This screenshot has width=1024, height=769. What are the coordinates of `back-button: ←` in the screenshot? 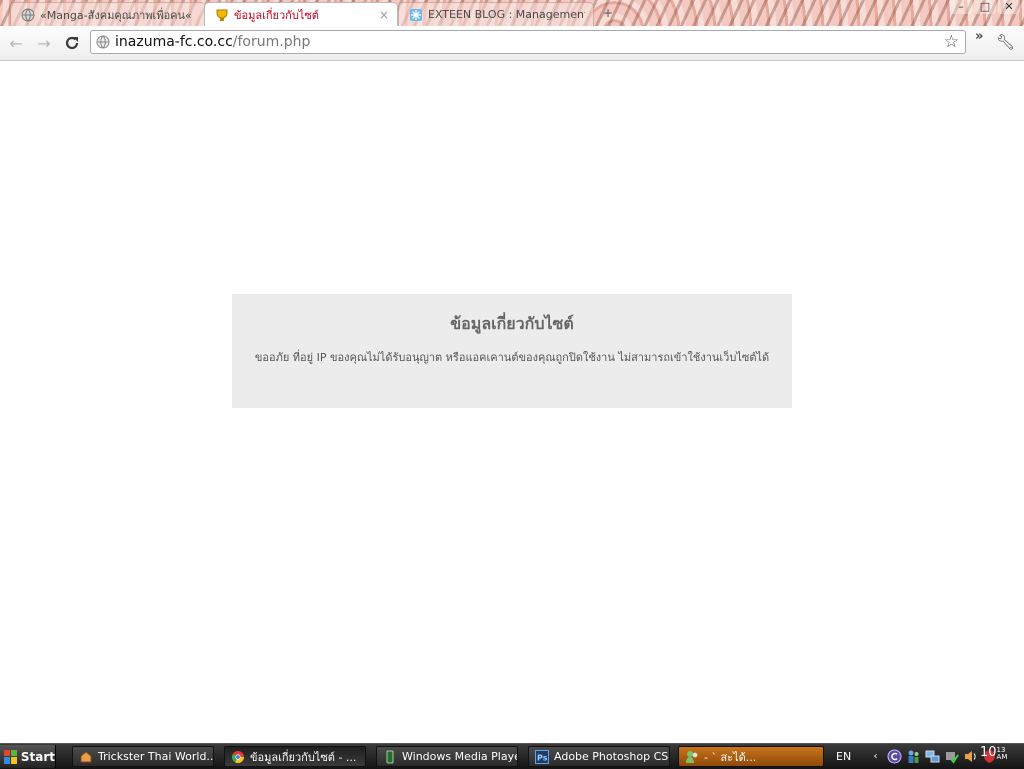 It's located at (16, 43).